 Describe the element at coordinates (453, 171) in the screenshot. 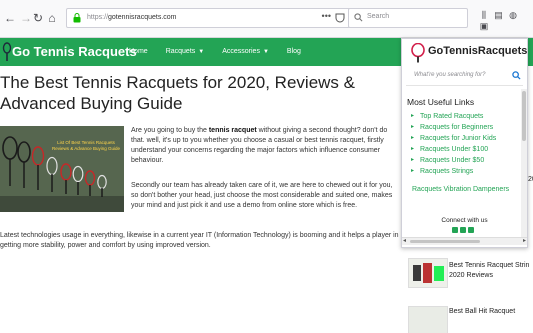

I see `link-racquets-strings: Racquets Strings` at that location.